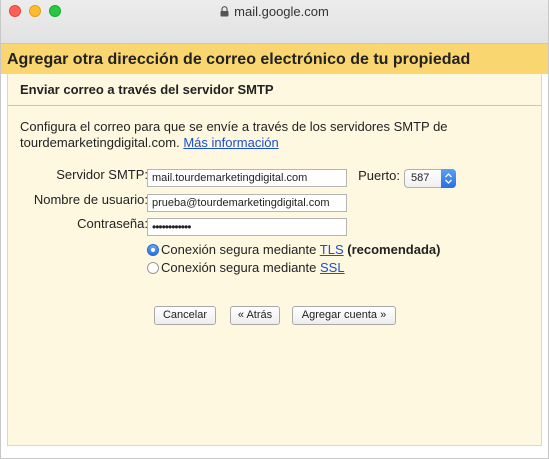  What do you see at coordinates (420, 178) in the screenshot?
I see `port-value: 587` at bounding box center [420, 178].